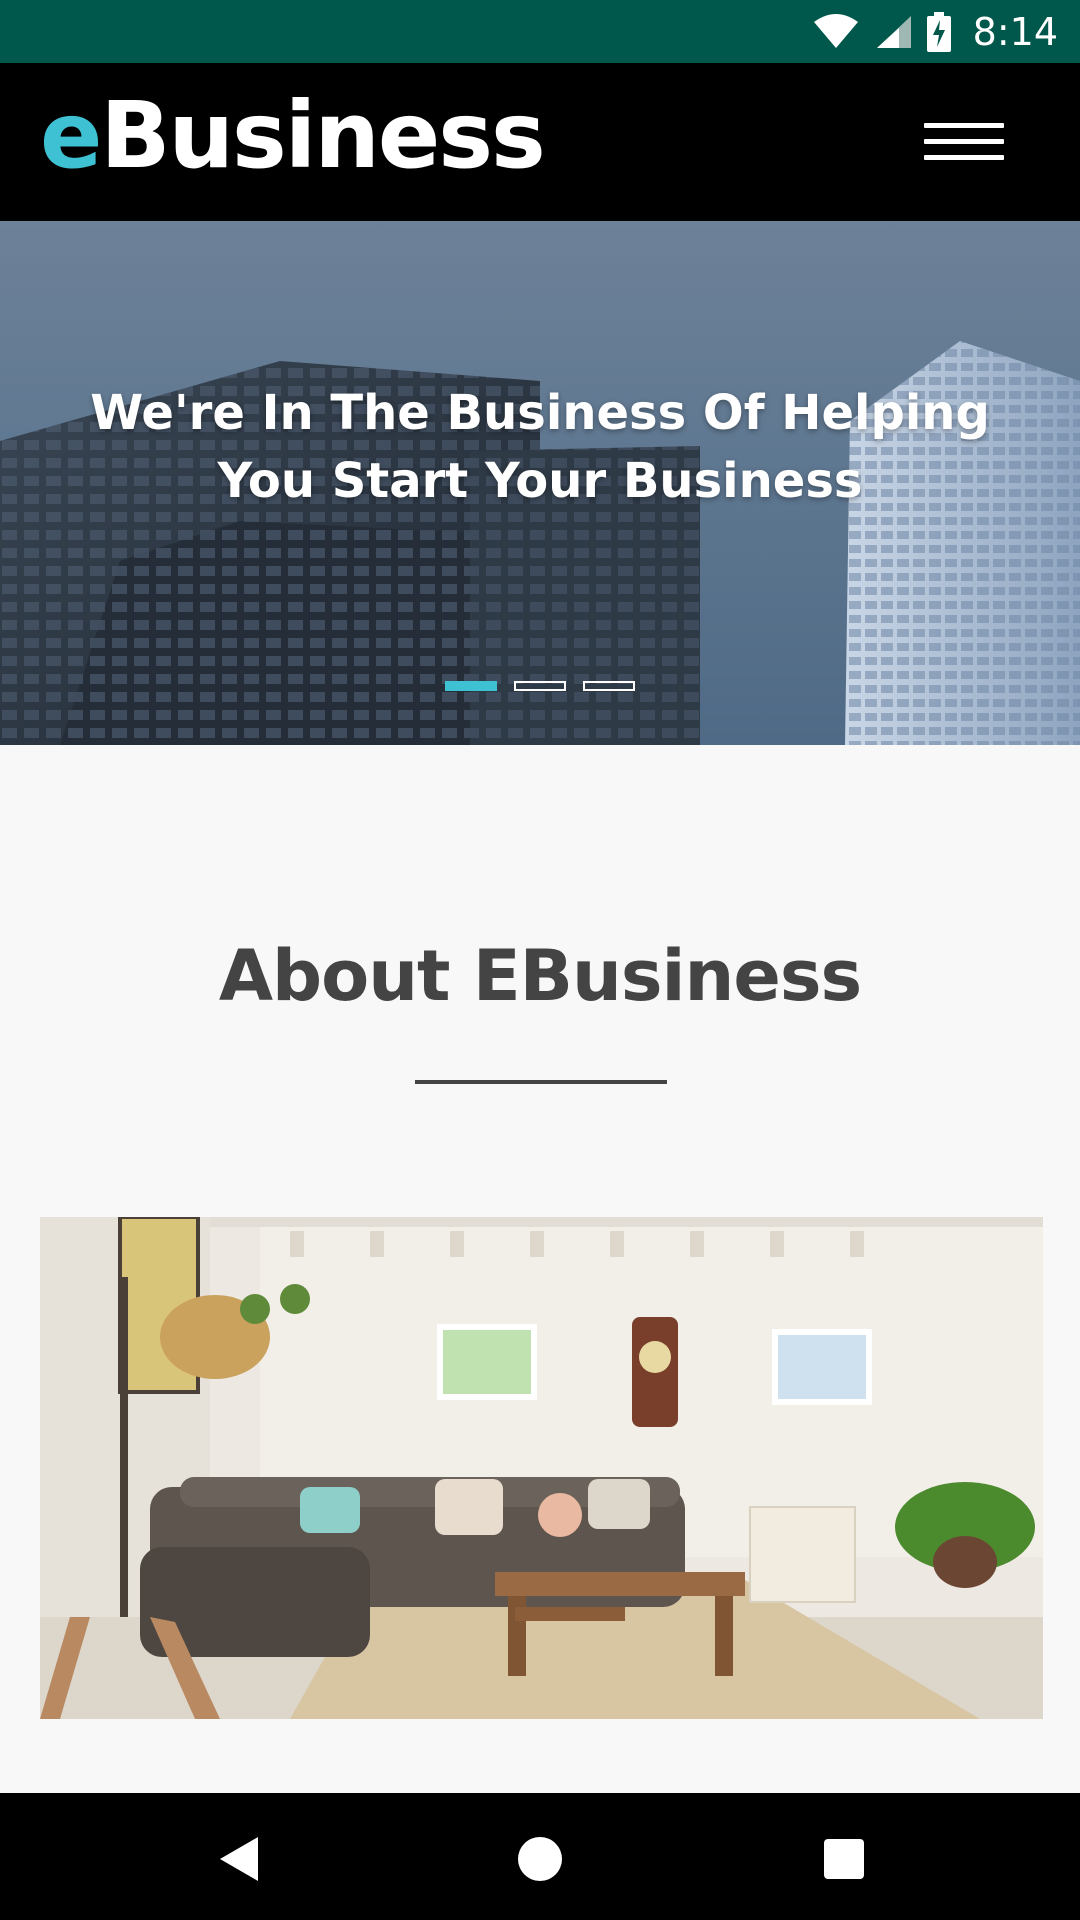  Describe the element at coordinates (540, 1859) in the screenshot. I see `home-icon` at that location.